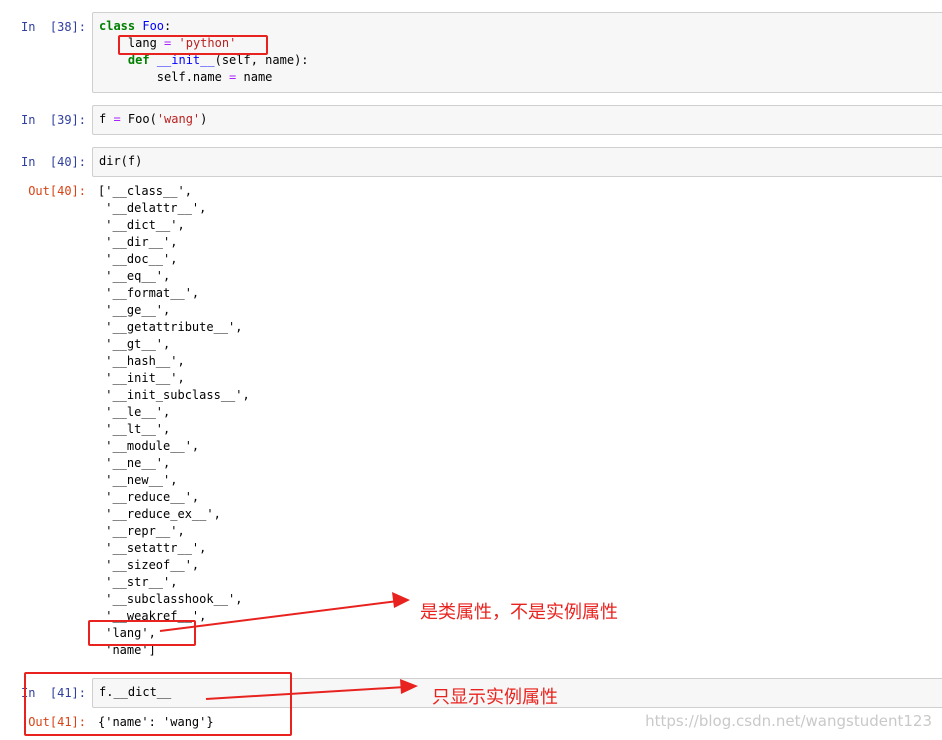 The image size is (942, 740). Describe the element at coordinates (517, 77) in the screenshot. I see `code-line: self.name = name` at that location.